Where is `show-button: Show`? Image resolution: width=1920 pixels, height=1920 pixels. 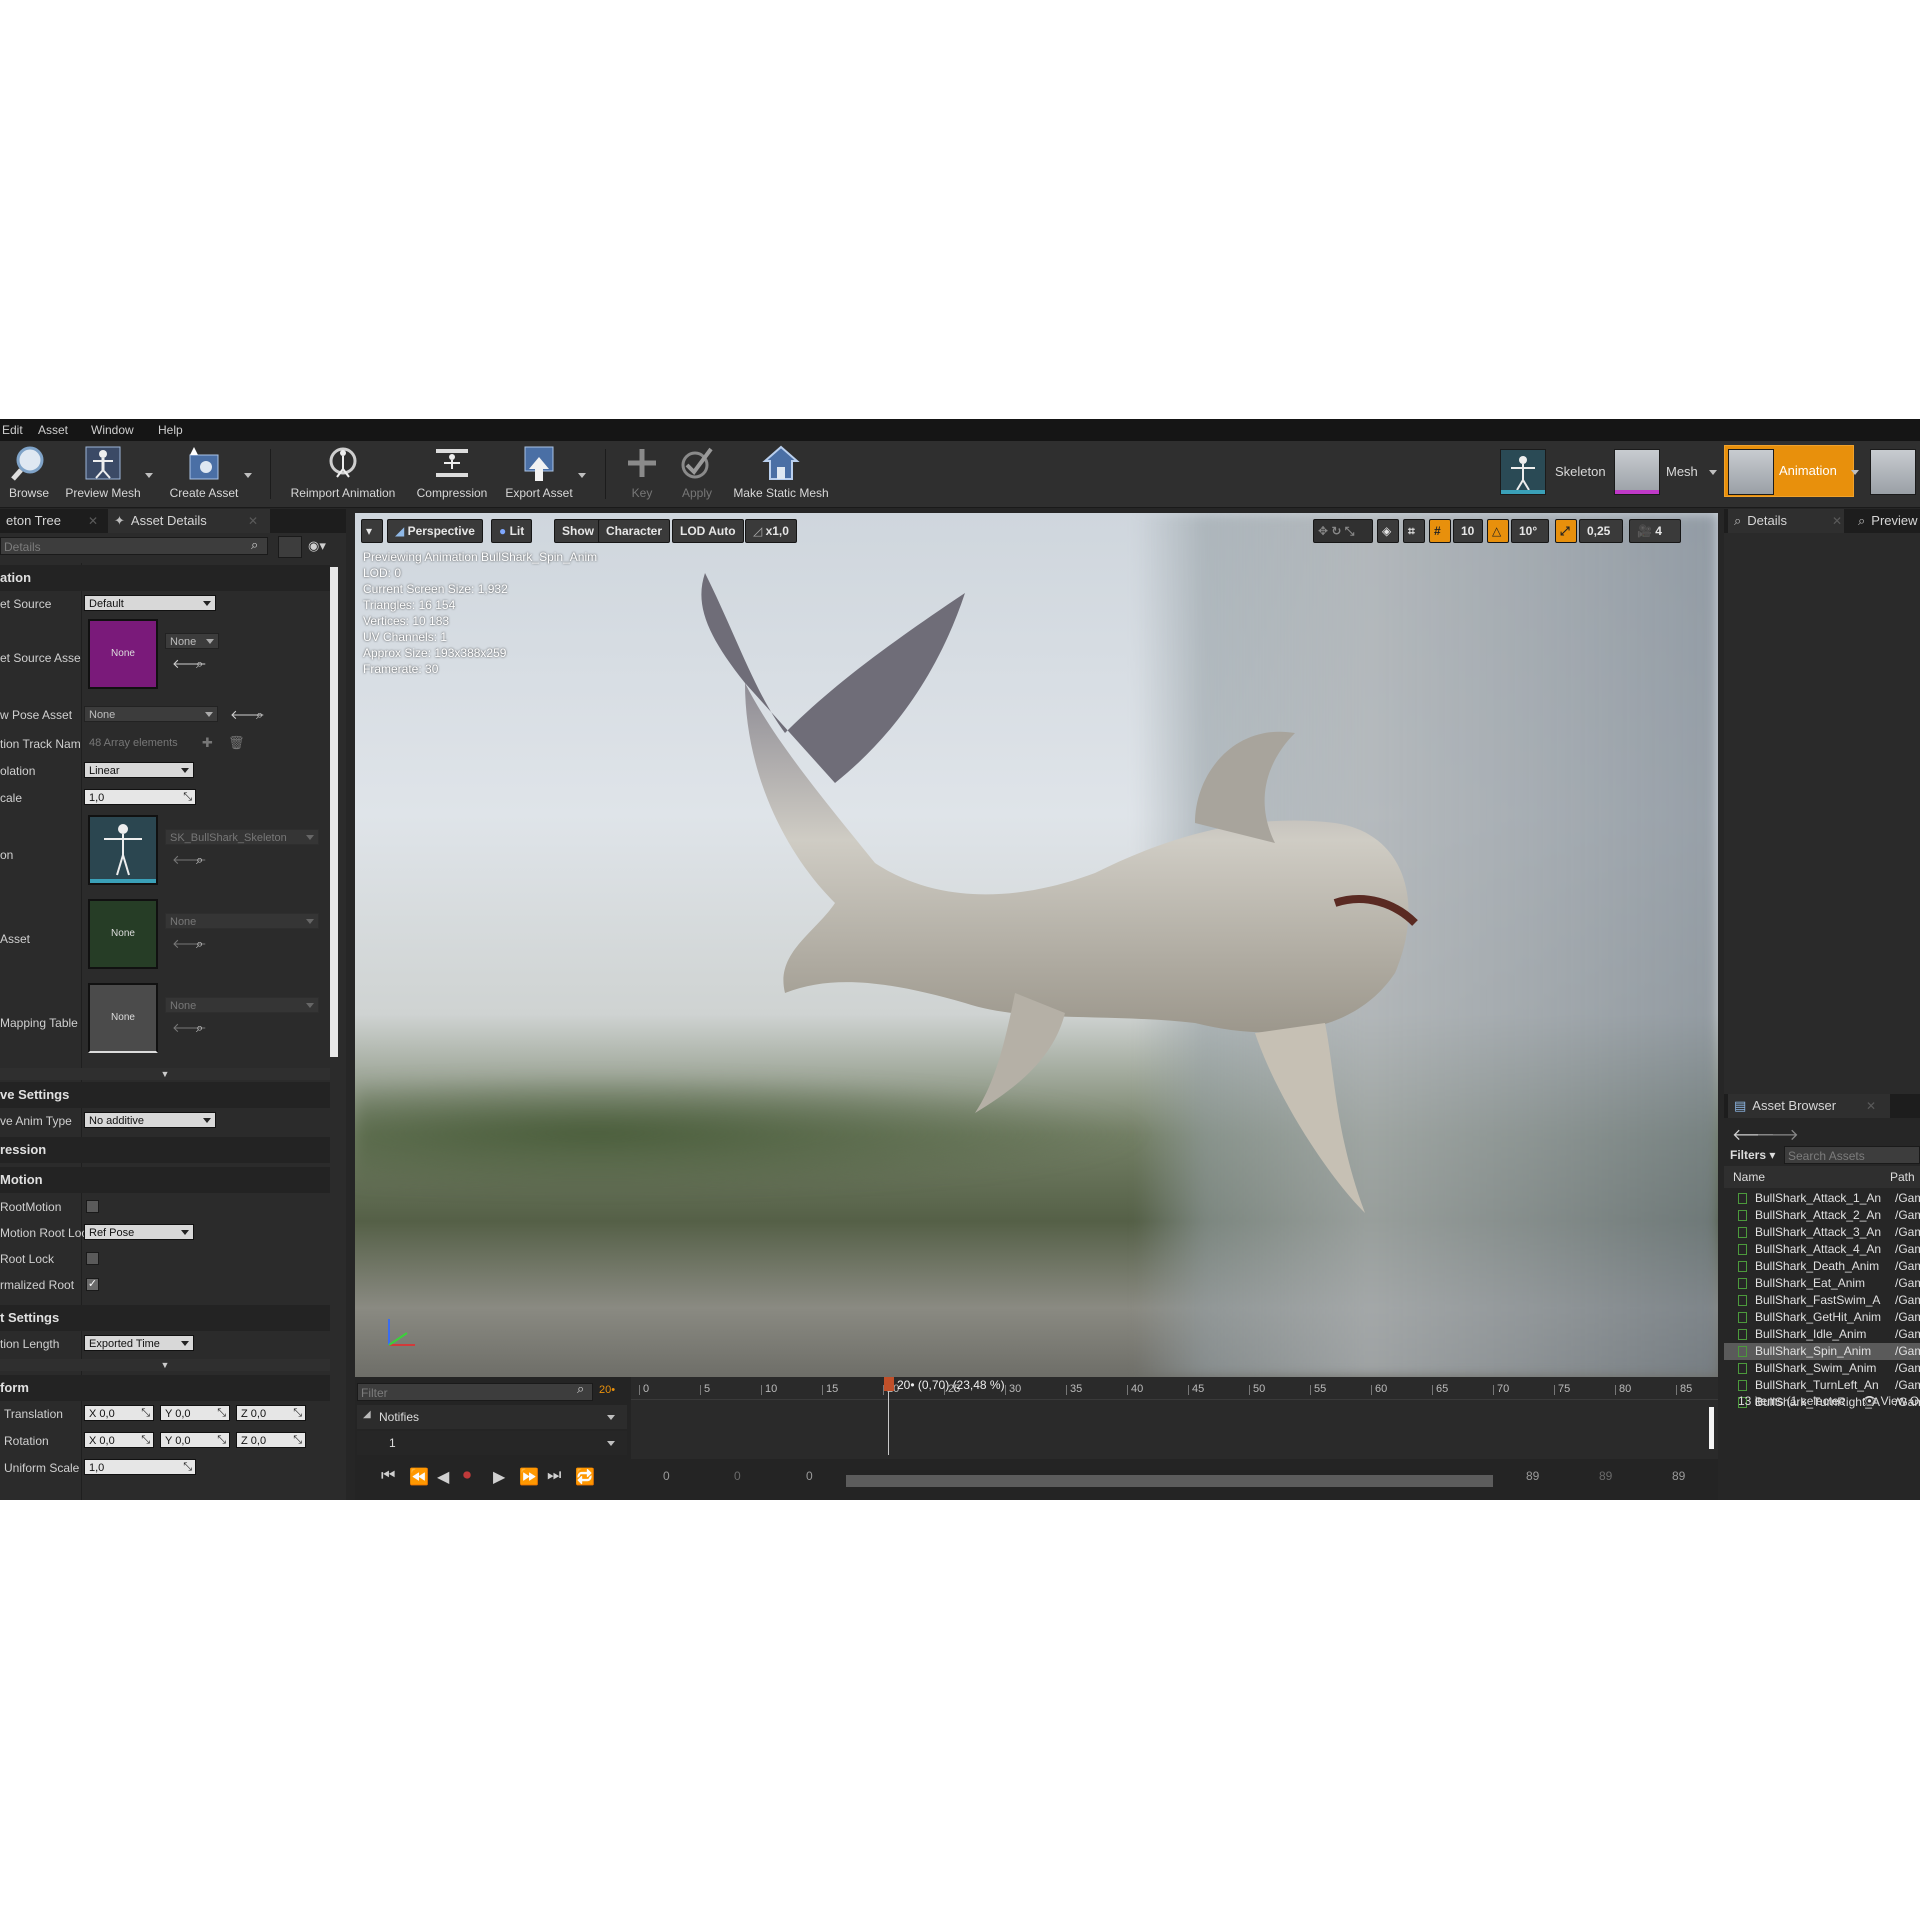 show-button: Show is located at coordinates (578, 531).